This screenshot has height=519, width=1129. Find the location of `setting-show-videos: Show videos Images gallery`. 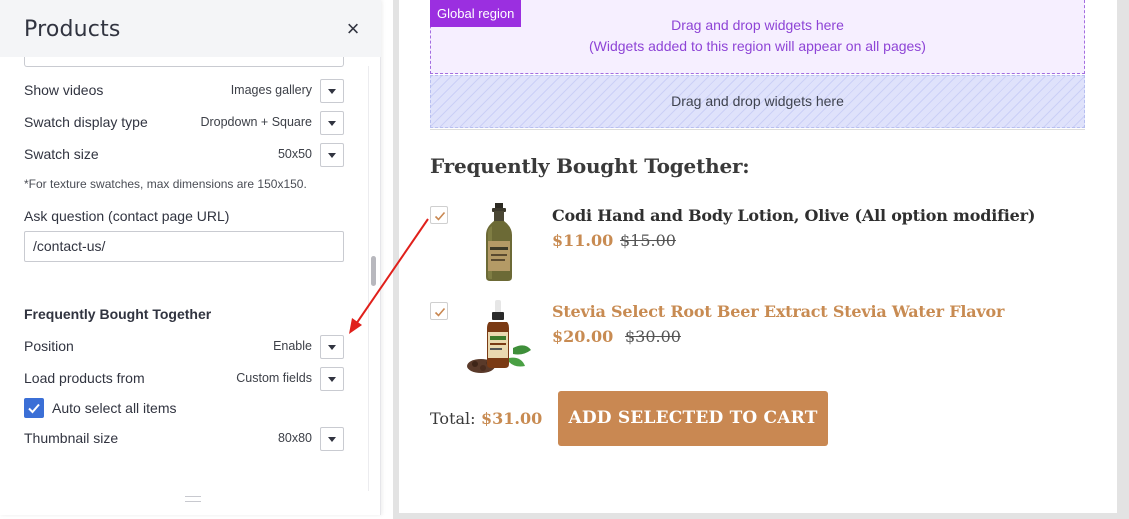

setting-show-videos: Show videos Images gallery is located at coordinates (184, 91).